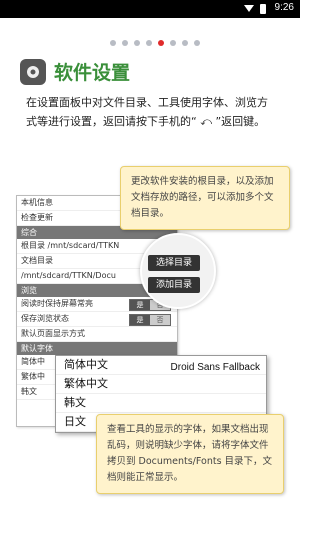 The width and height of the screenshot is (320, 533). Describe the element at coordinates (92, 73) in the screenshot. I see `page-title-text: 软件设置` at that location.